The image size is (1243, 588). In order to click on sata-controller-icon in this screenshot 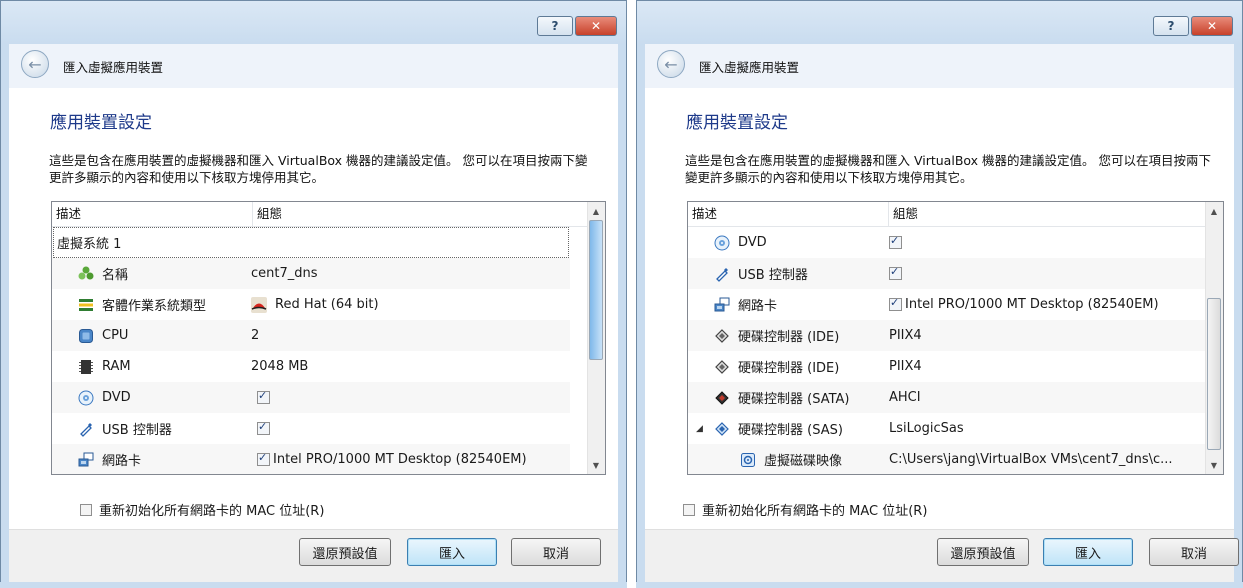, I will do `click(722, 398)`.